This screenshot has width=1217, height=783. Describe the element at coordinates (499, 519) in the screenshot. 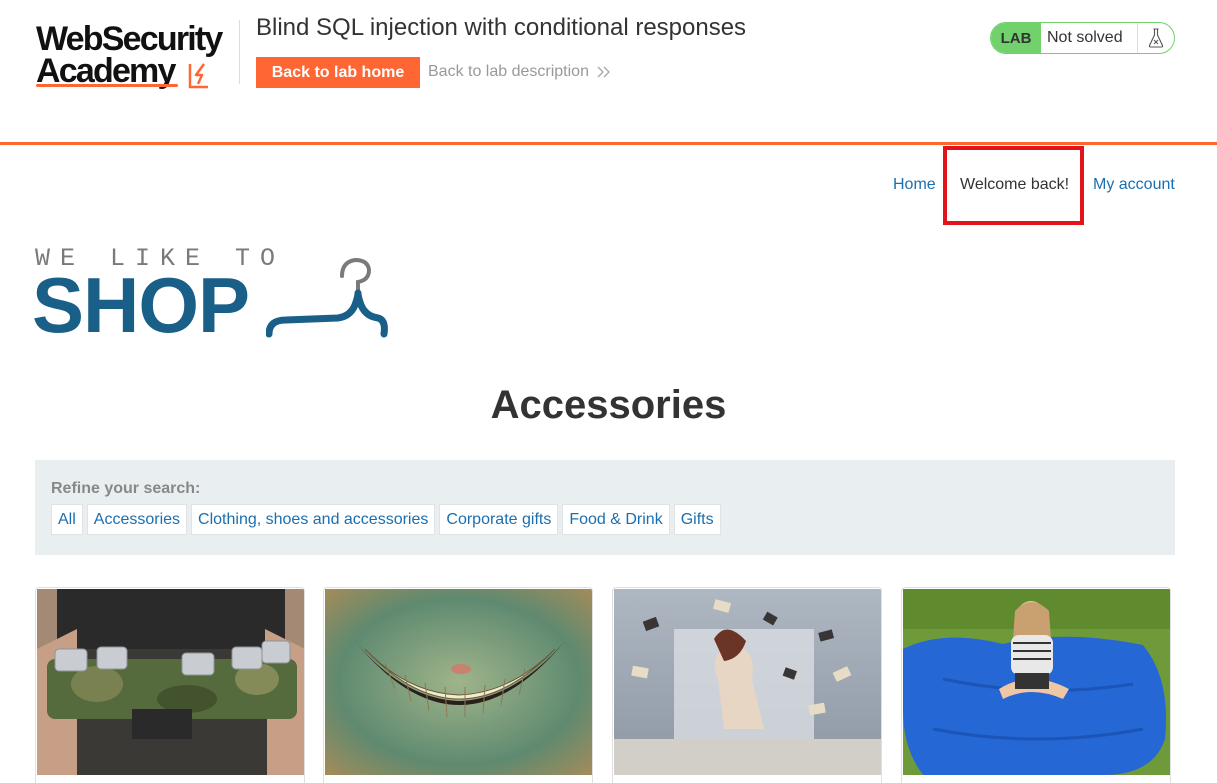

I see `filter-corporate-gifts: Corporate gifts` at that location.